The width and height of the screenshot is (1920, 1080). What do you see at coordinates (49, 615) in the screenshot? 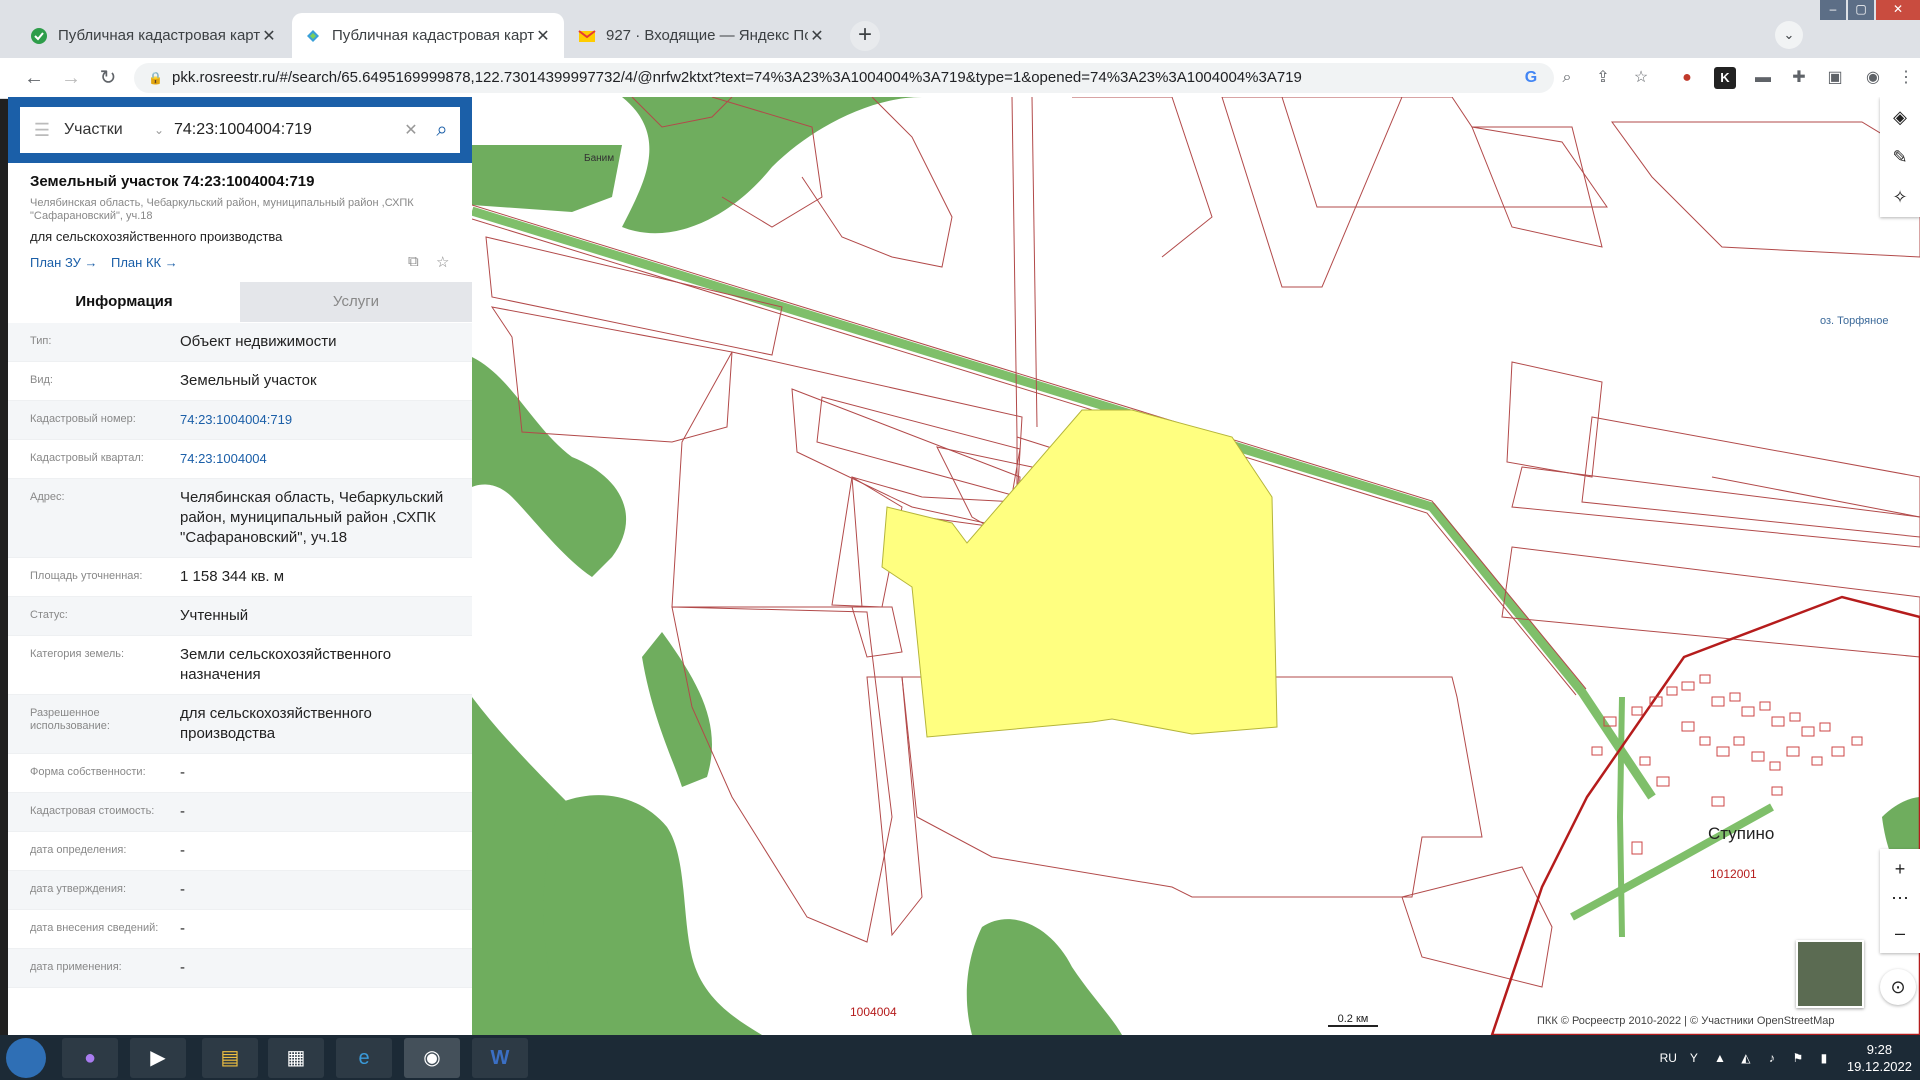
I see `attr-label: Статус:` at bounding box center [49, 615].